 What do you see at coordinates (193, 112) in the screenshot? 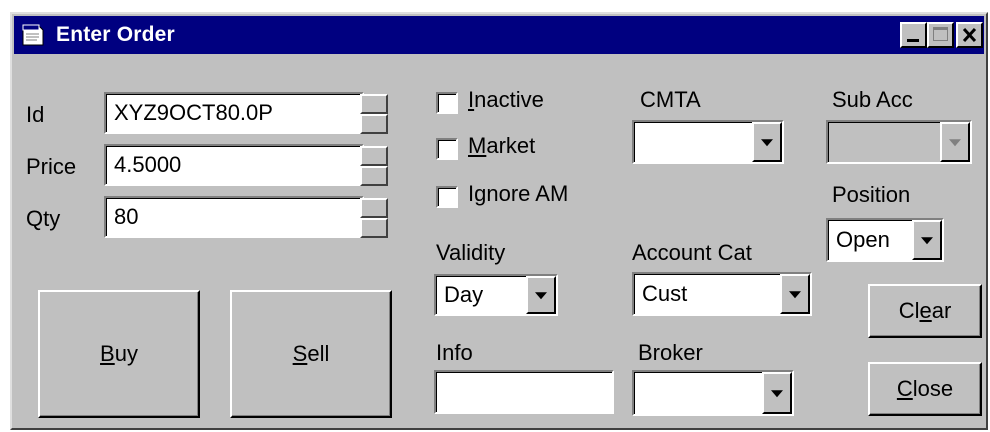
I see `id-value: XYZ9OCT80.0P` at bounding box center [193, 112].